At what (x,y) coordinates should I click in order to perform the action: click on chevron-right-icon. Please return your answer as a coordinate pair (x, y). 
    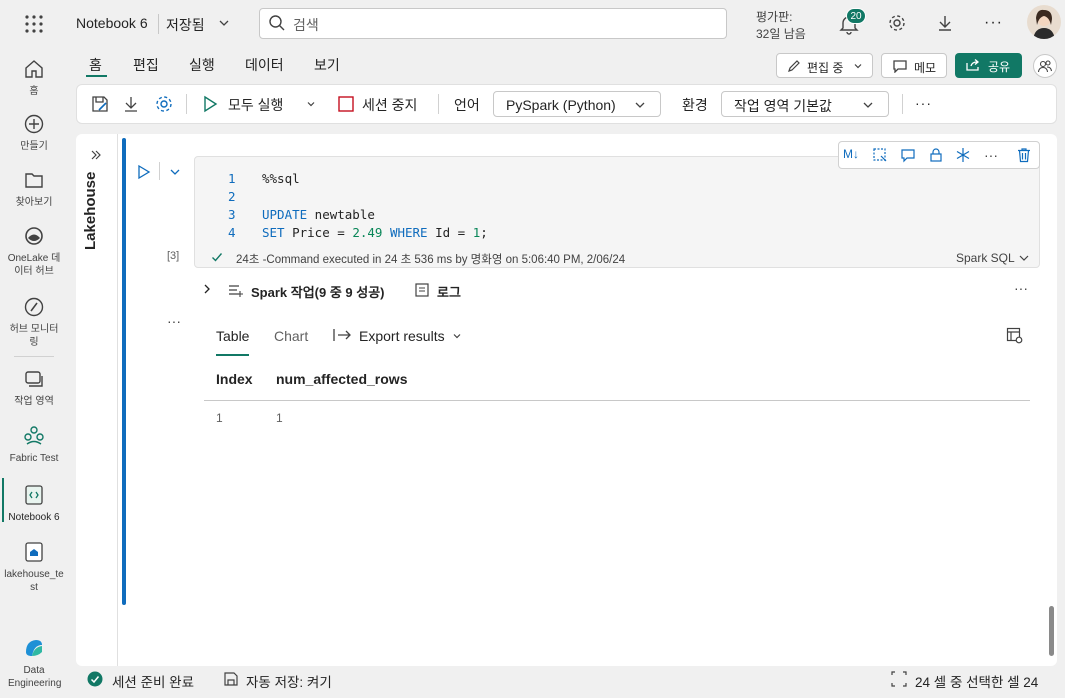
    Looking at the image, I should click on (207, 289).